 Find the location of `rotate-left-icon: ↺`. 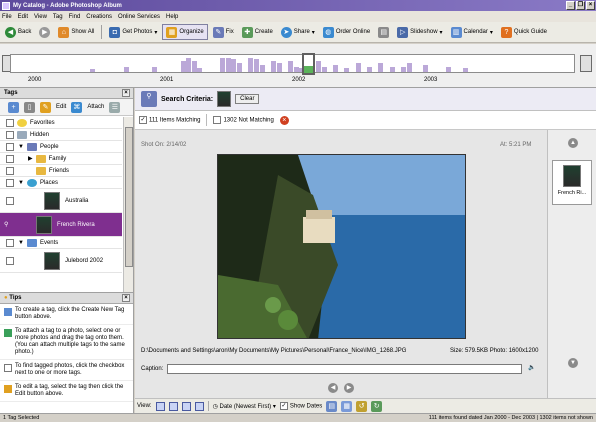

rotate-left-icon: ↺ is located at coordinates (362, 406).